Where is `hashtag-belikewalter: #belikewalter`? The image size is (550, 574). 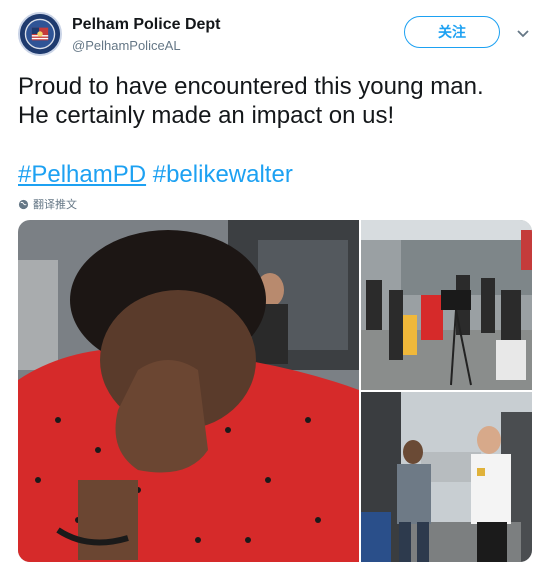
hashtag-belikewalter: #belikewalter is located at coordinates (223, 174).